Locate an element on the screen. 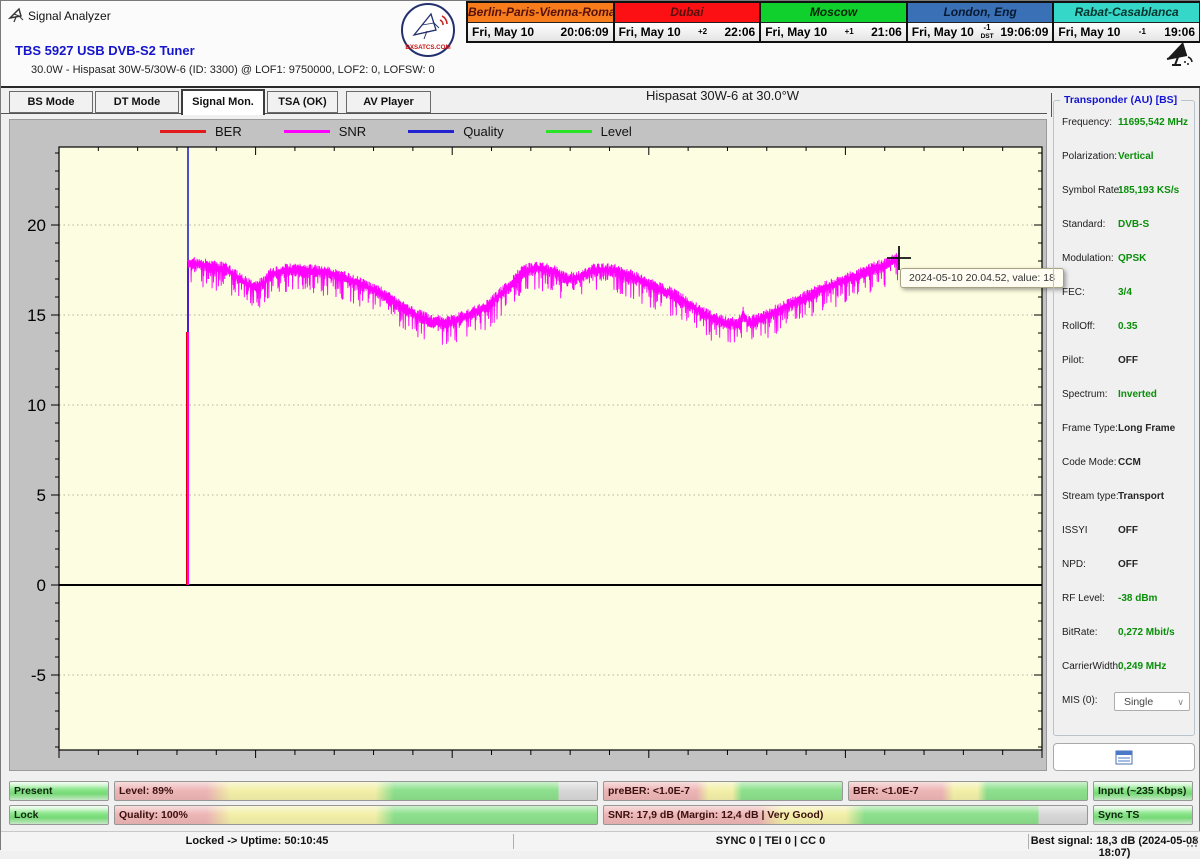  tp-value: 0,249 MHz is located at coordinates (1142, 666).